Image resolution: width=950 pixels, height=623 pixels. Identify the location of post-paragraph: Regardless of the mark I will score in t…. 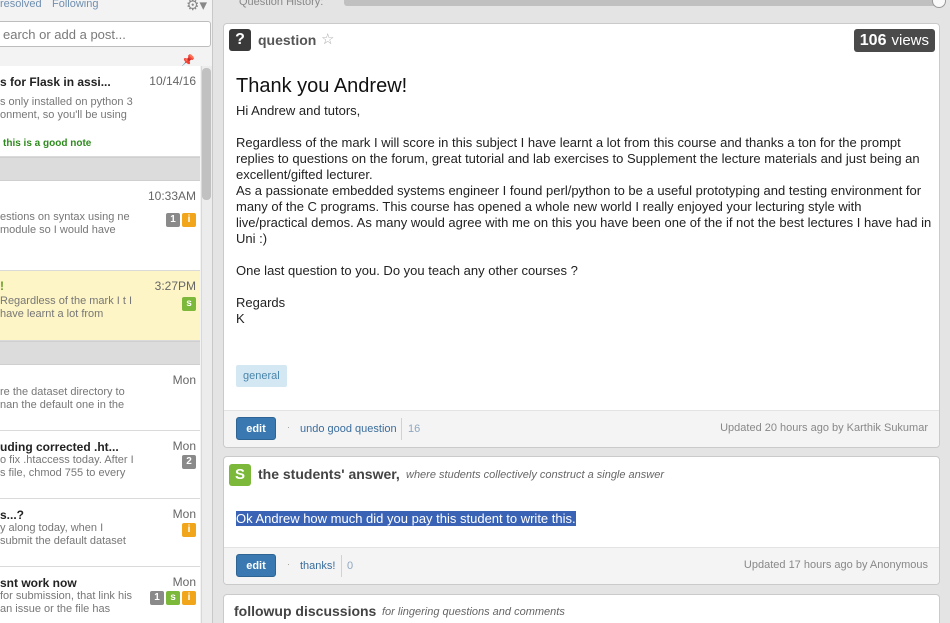
(578, 158).